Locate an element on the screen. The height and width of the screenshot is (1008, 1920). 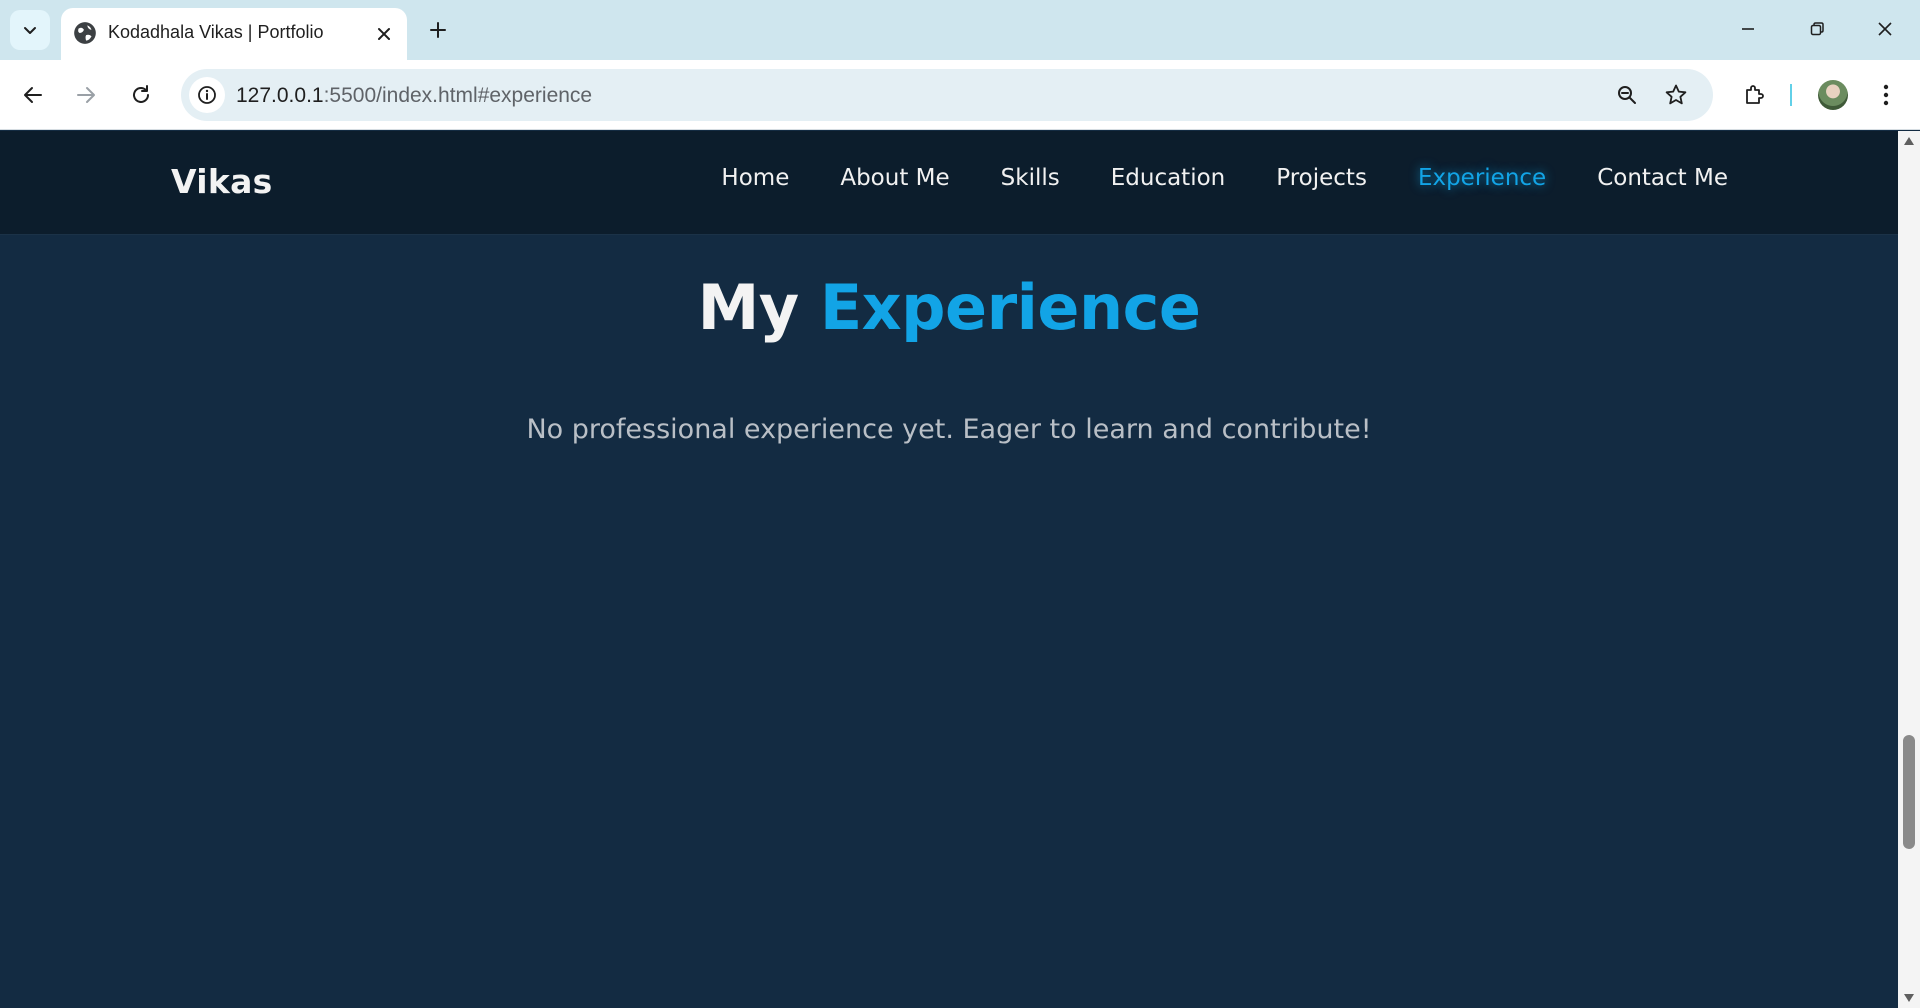
scroll-down-arrow is located at coordinates (1909, 998).